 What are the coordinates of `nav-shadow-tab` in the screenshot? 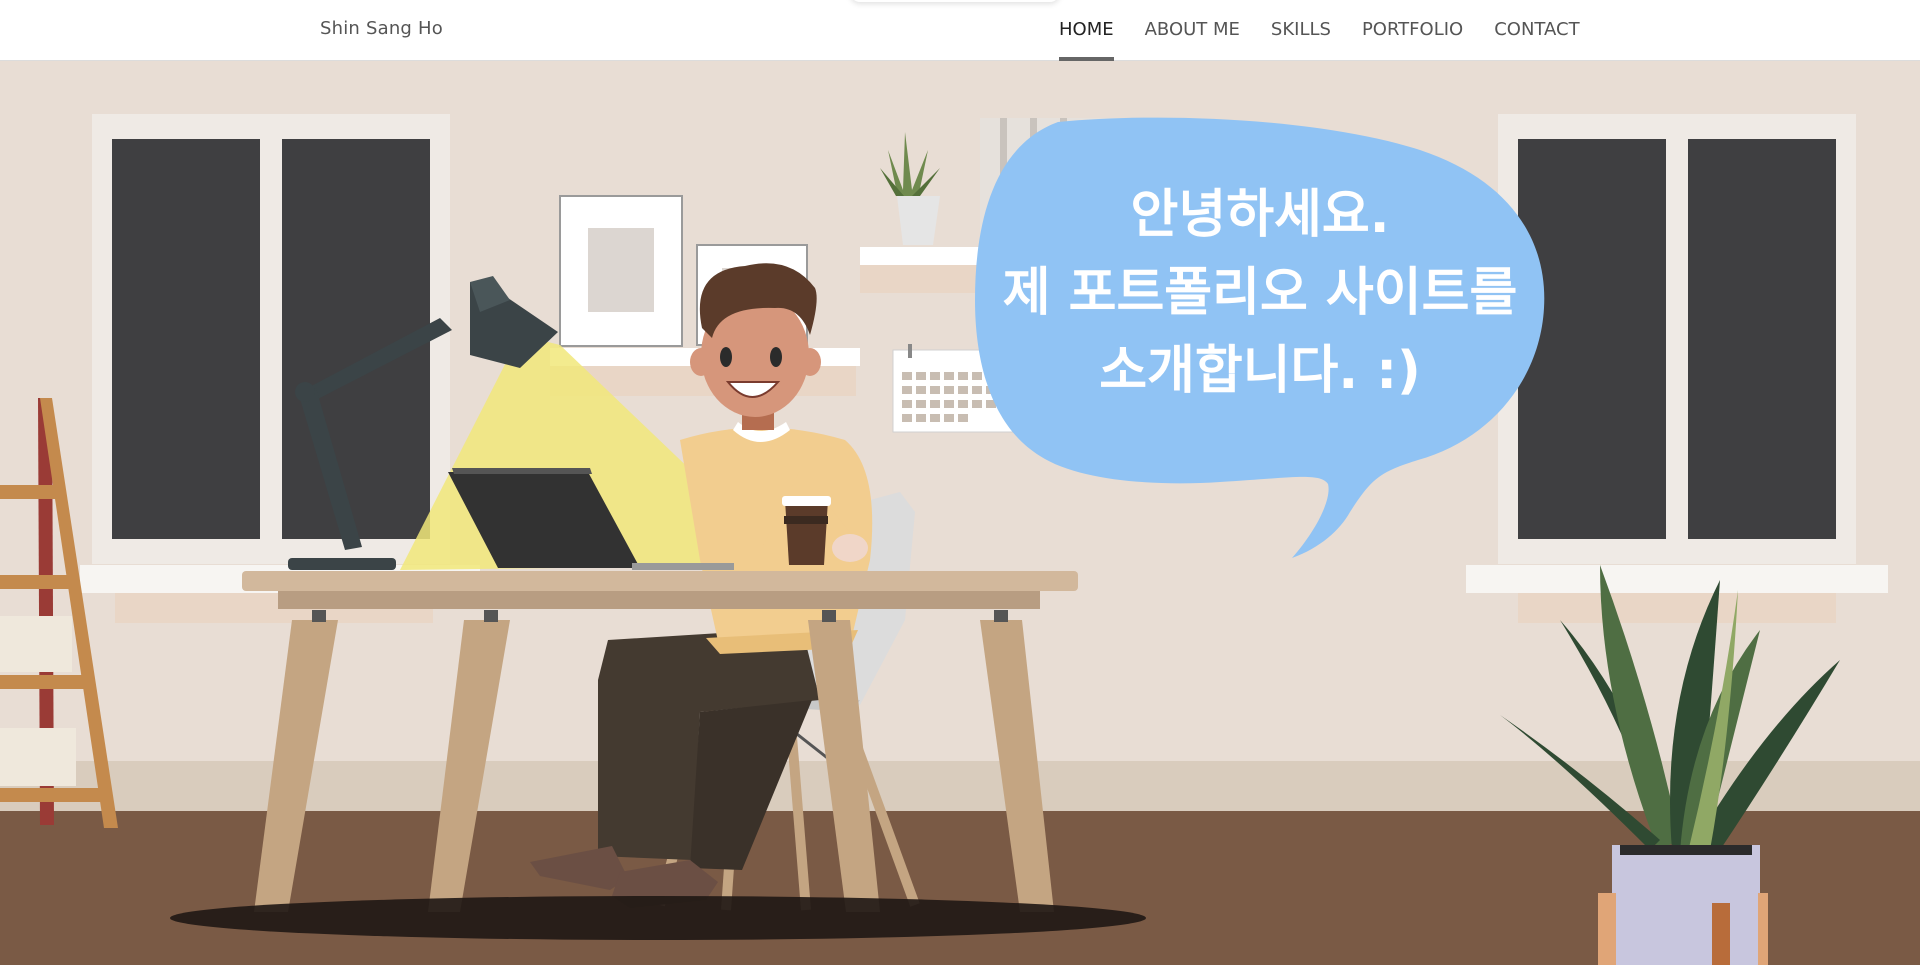 It's located at (955, 1).